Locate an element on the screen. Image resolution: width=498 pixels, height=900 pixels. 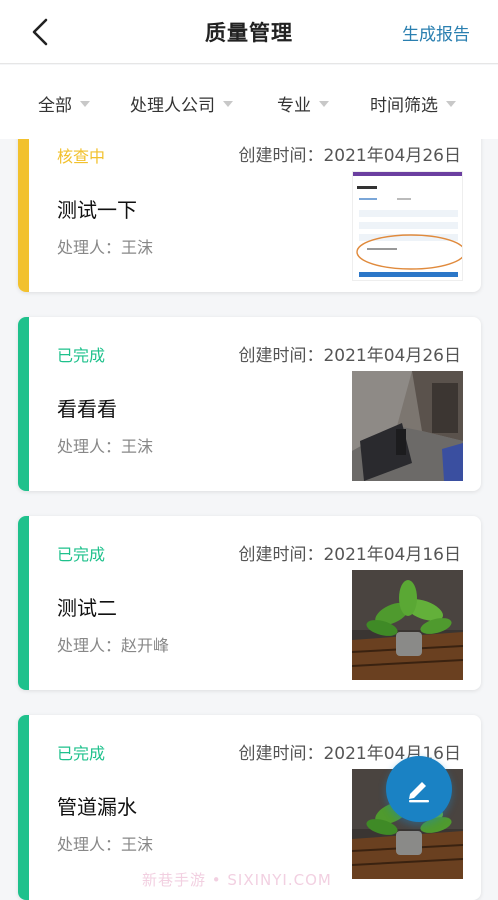
record-title: 测试二 is located at coordinates (87, 608).